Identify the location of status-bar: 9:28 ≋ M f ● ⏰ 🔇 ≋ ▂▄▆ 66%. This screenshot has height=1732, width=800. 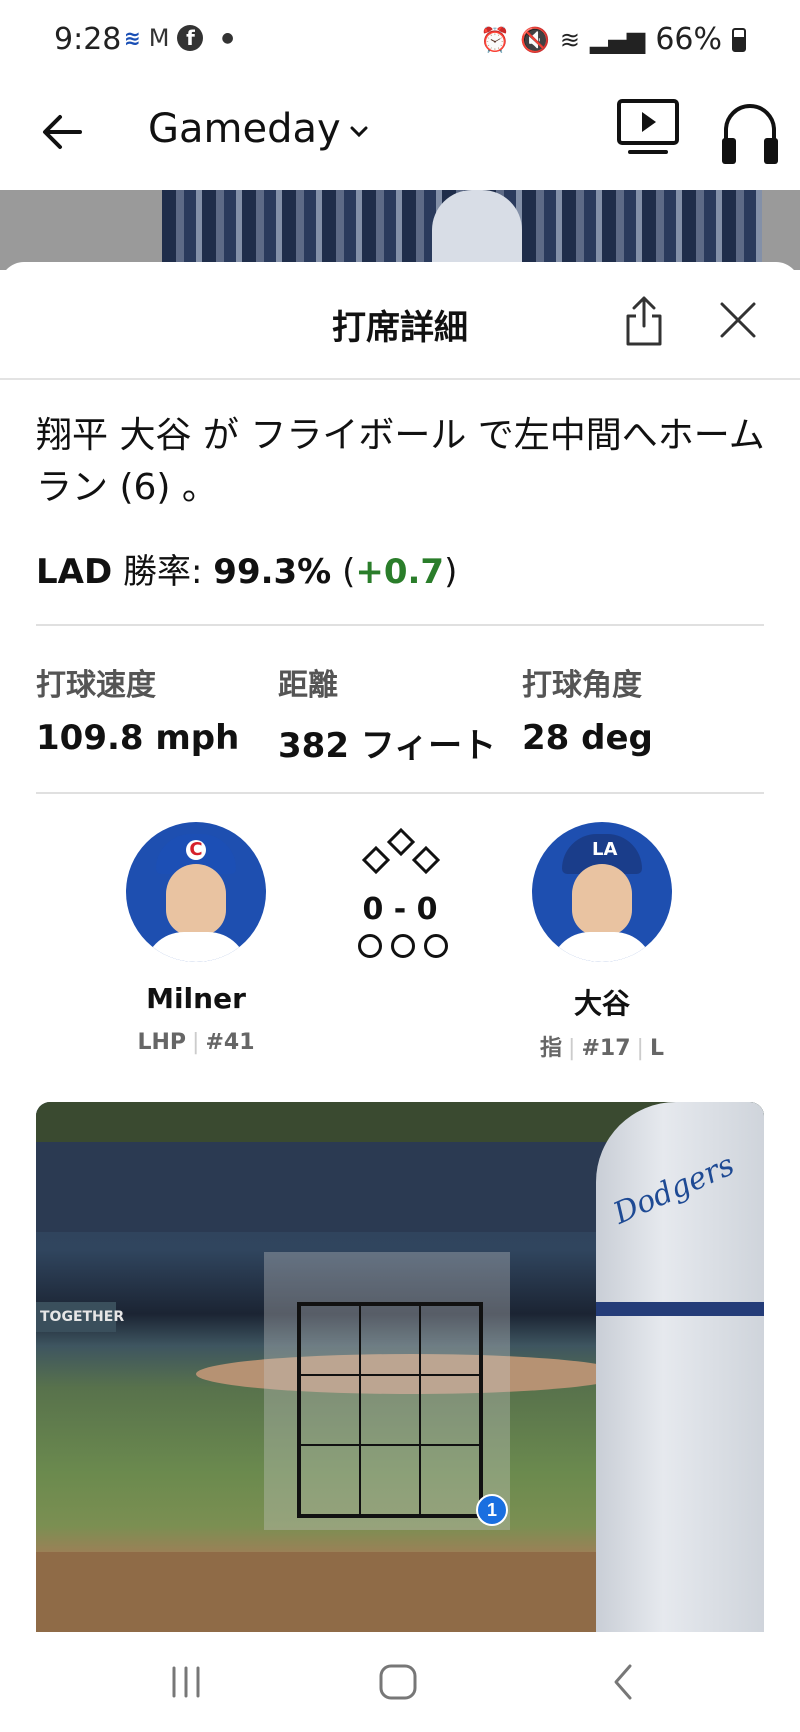
(400, 42).